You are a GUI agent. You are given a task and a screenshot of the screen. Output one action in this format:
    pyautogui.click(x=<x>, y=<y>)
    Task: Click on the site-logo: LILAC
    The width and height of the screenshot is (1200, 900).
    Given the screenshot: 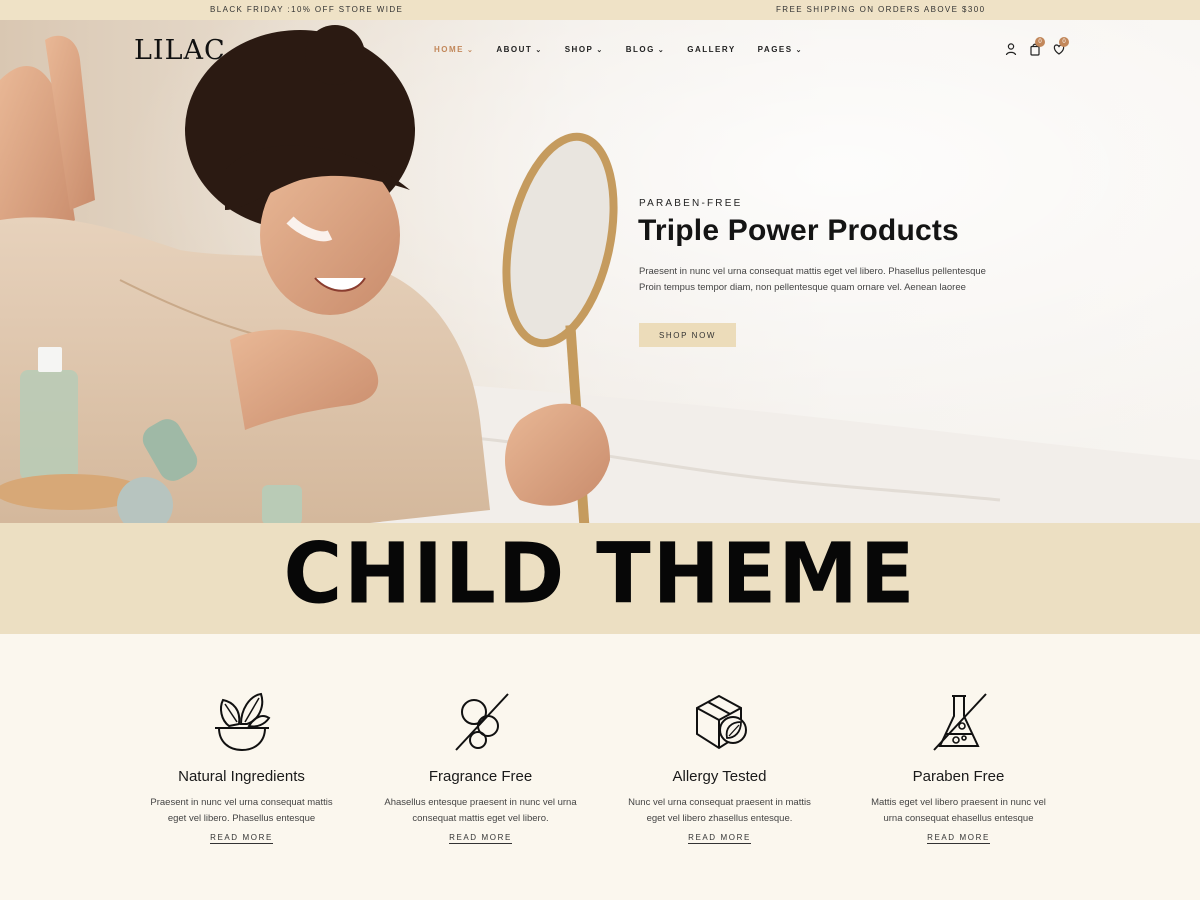 What is the action you would take?
    pyautogui.click(x=180, y=50)
    